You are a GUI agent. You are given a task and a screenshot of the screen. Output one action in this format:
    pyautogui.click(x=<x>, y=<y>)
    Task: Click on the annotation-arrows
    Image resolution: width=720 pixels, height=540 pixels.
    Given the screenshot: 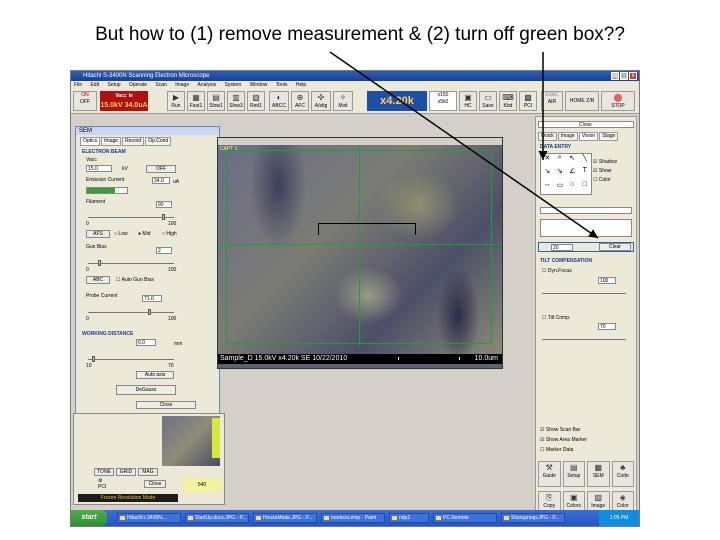 What is the action you would take?
    pyautogui.click(x=464, y=145)
    